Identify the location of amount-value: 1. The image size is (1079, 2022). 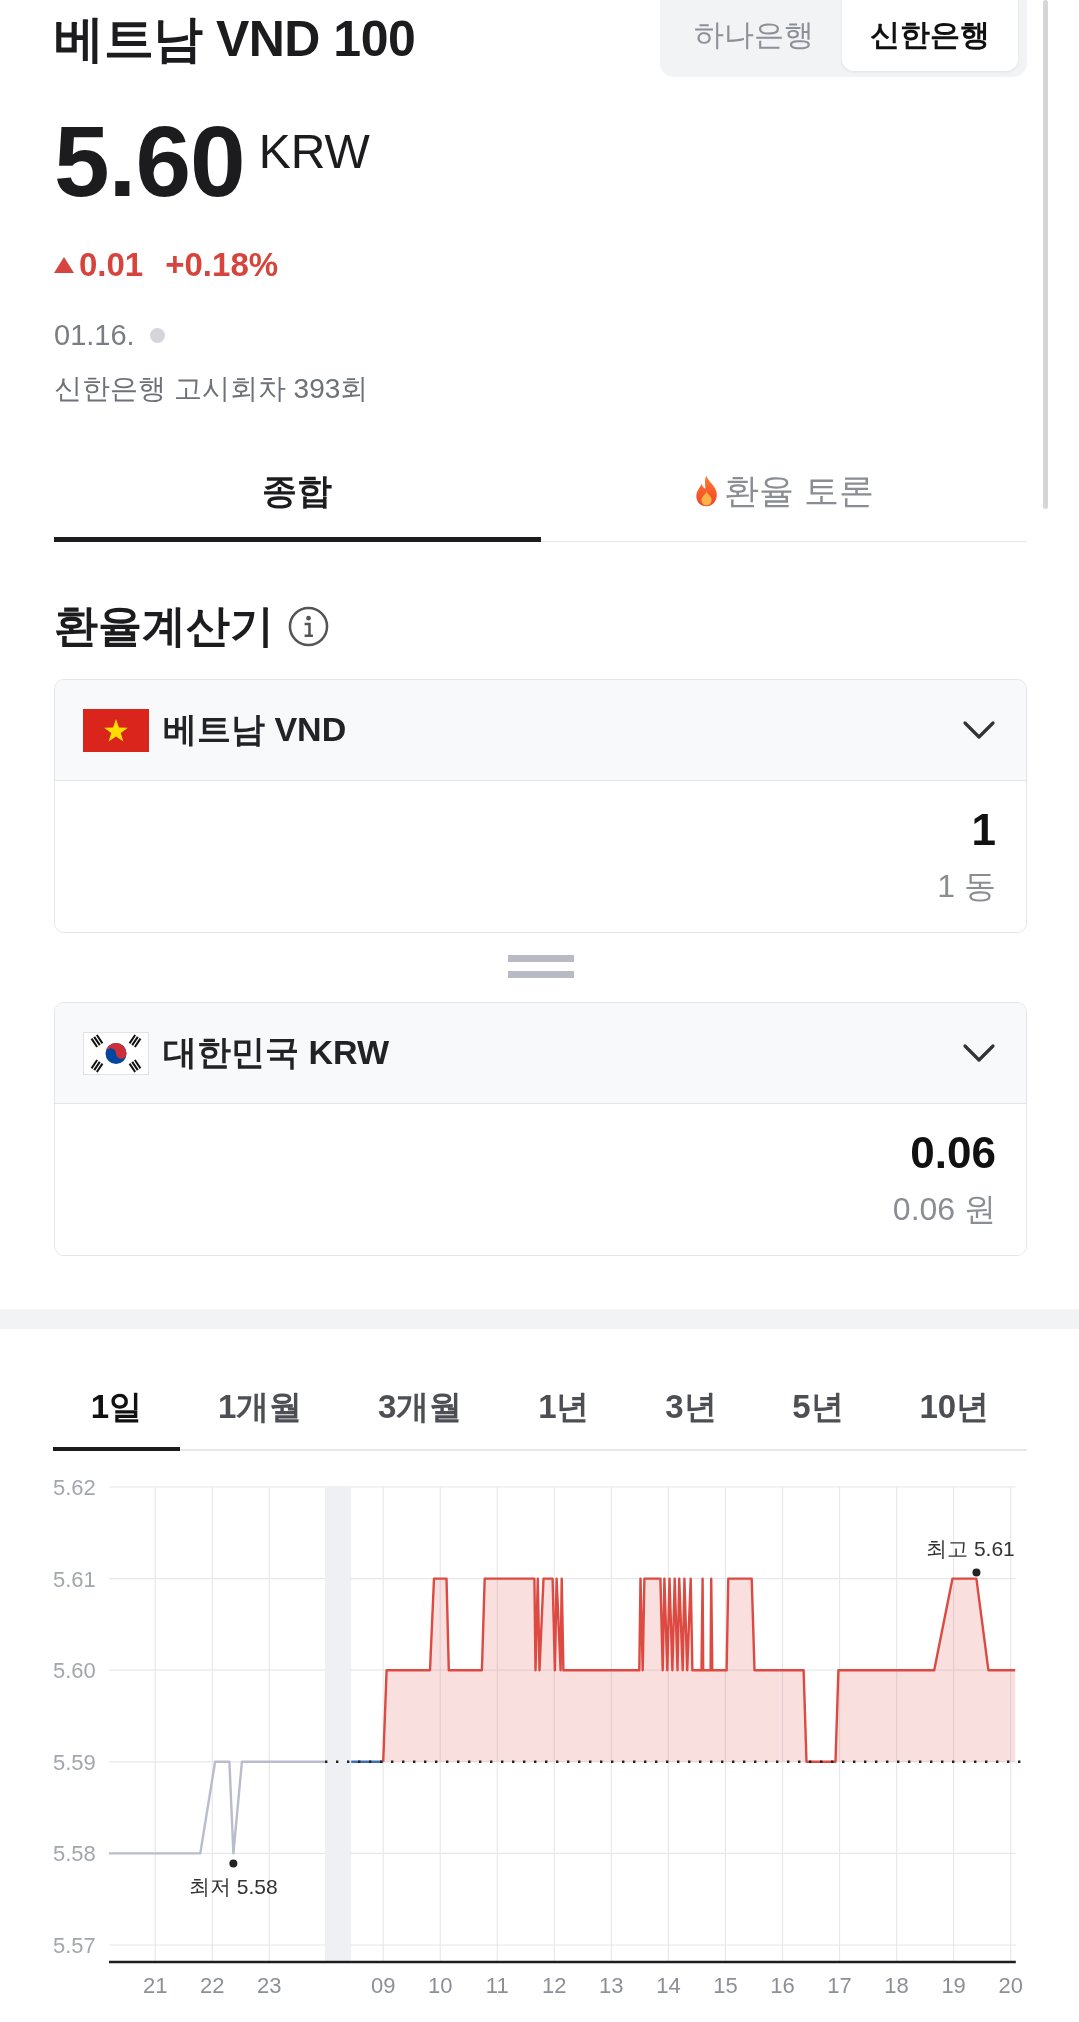
(983, 830).